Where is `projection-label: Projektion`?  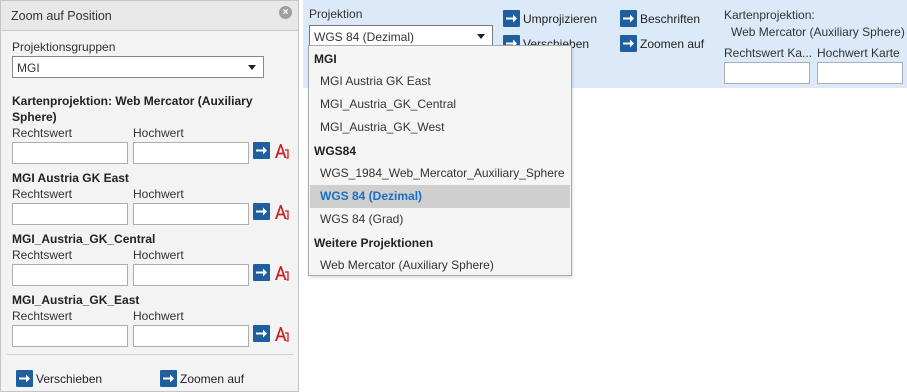
projection-label: Projektion is located at coordinates (336, 14).